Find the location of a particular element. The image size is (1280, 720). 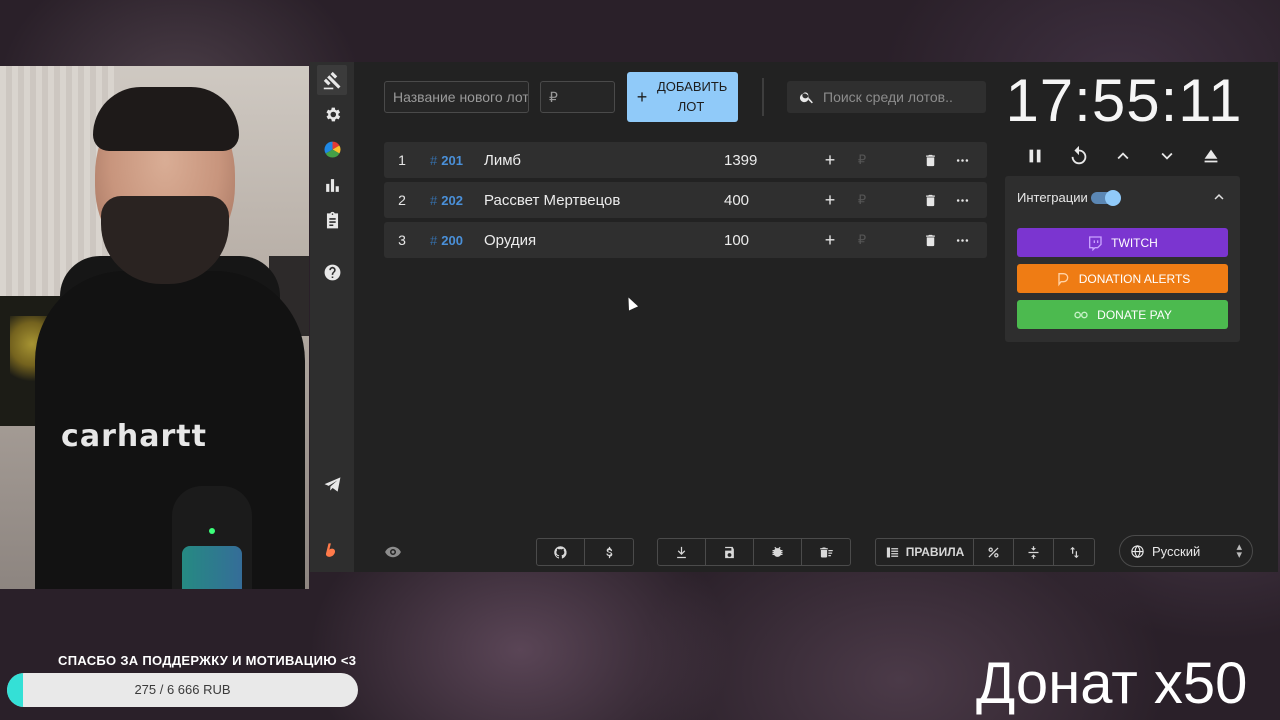

search-placeholder: Поиск среди лотов.. is located at coordinates (888, 97).